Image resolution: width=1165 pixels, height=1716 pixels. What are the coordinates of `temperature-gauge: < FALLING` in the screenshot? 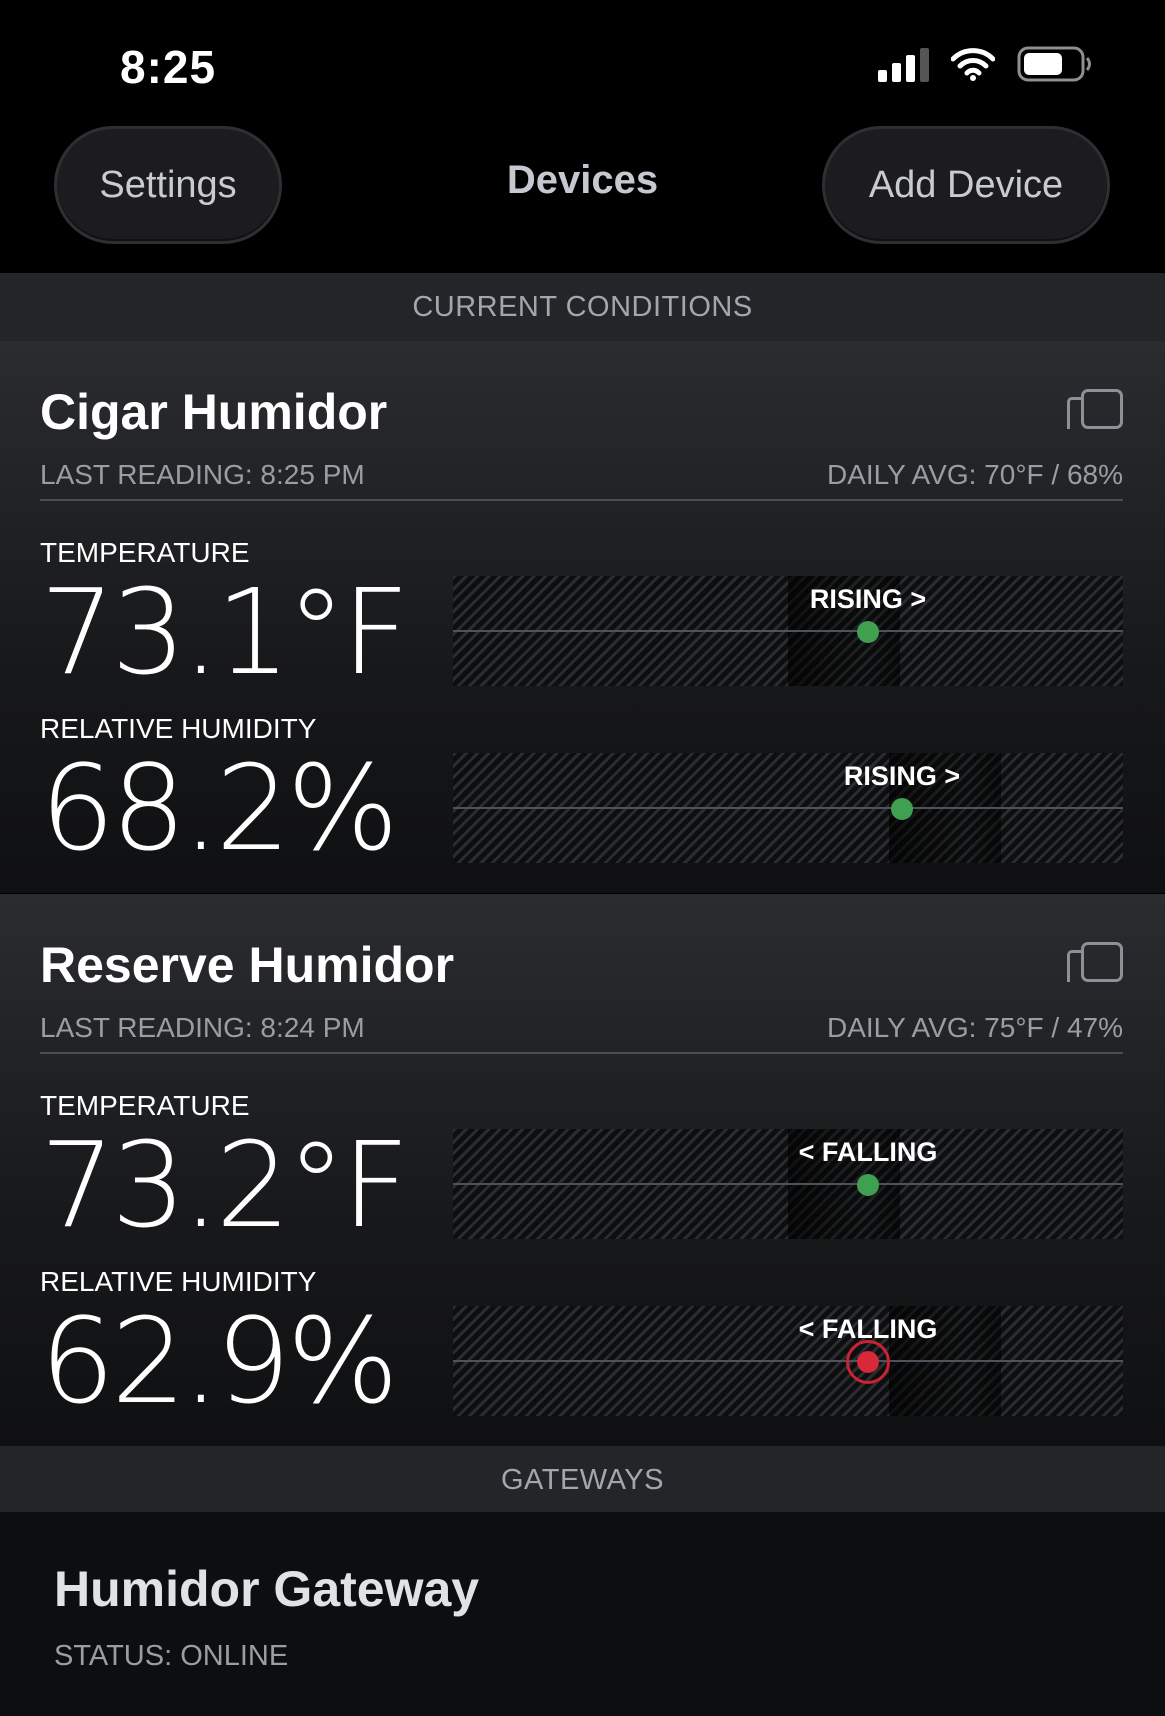 It's located at (788, 1184).